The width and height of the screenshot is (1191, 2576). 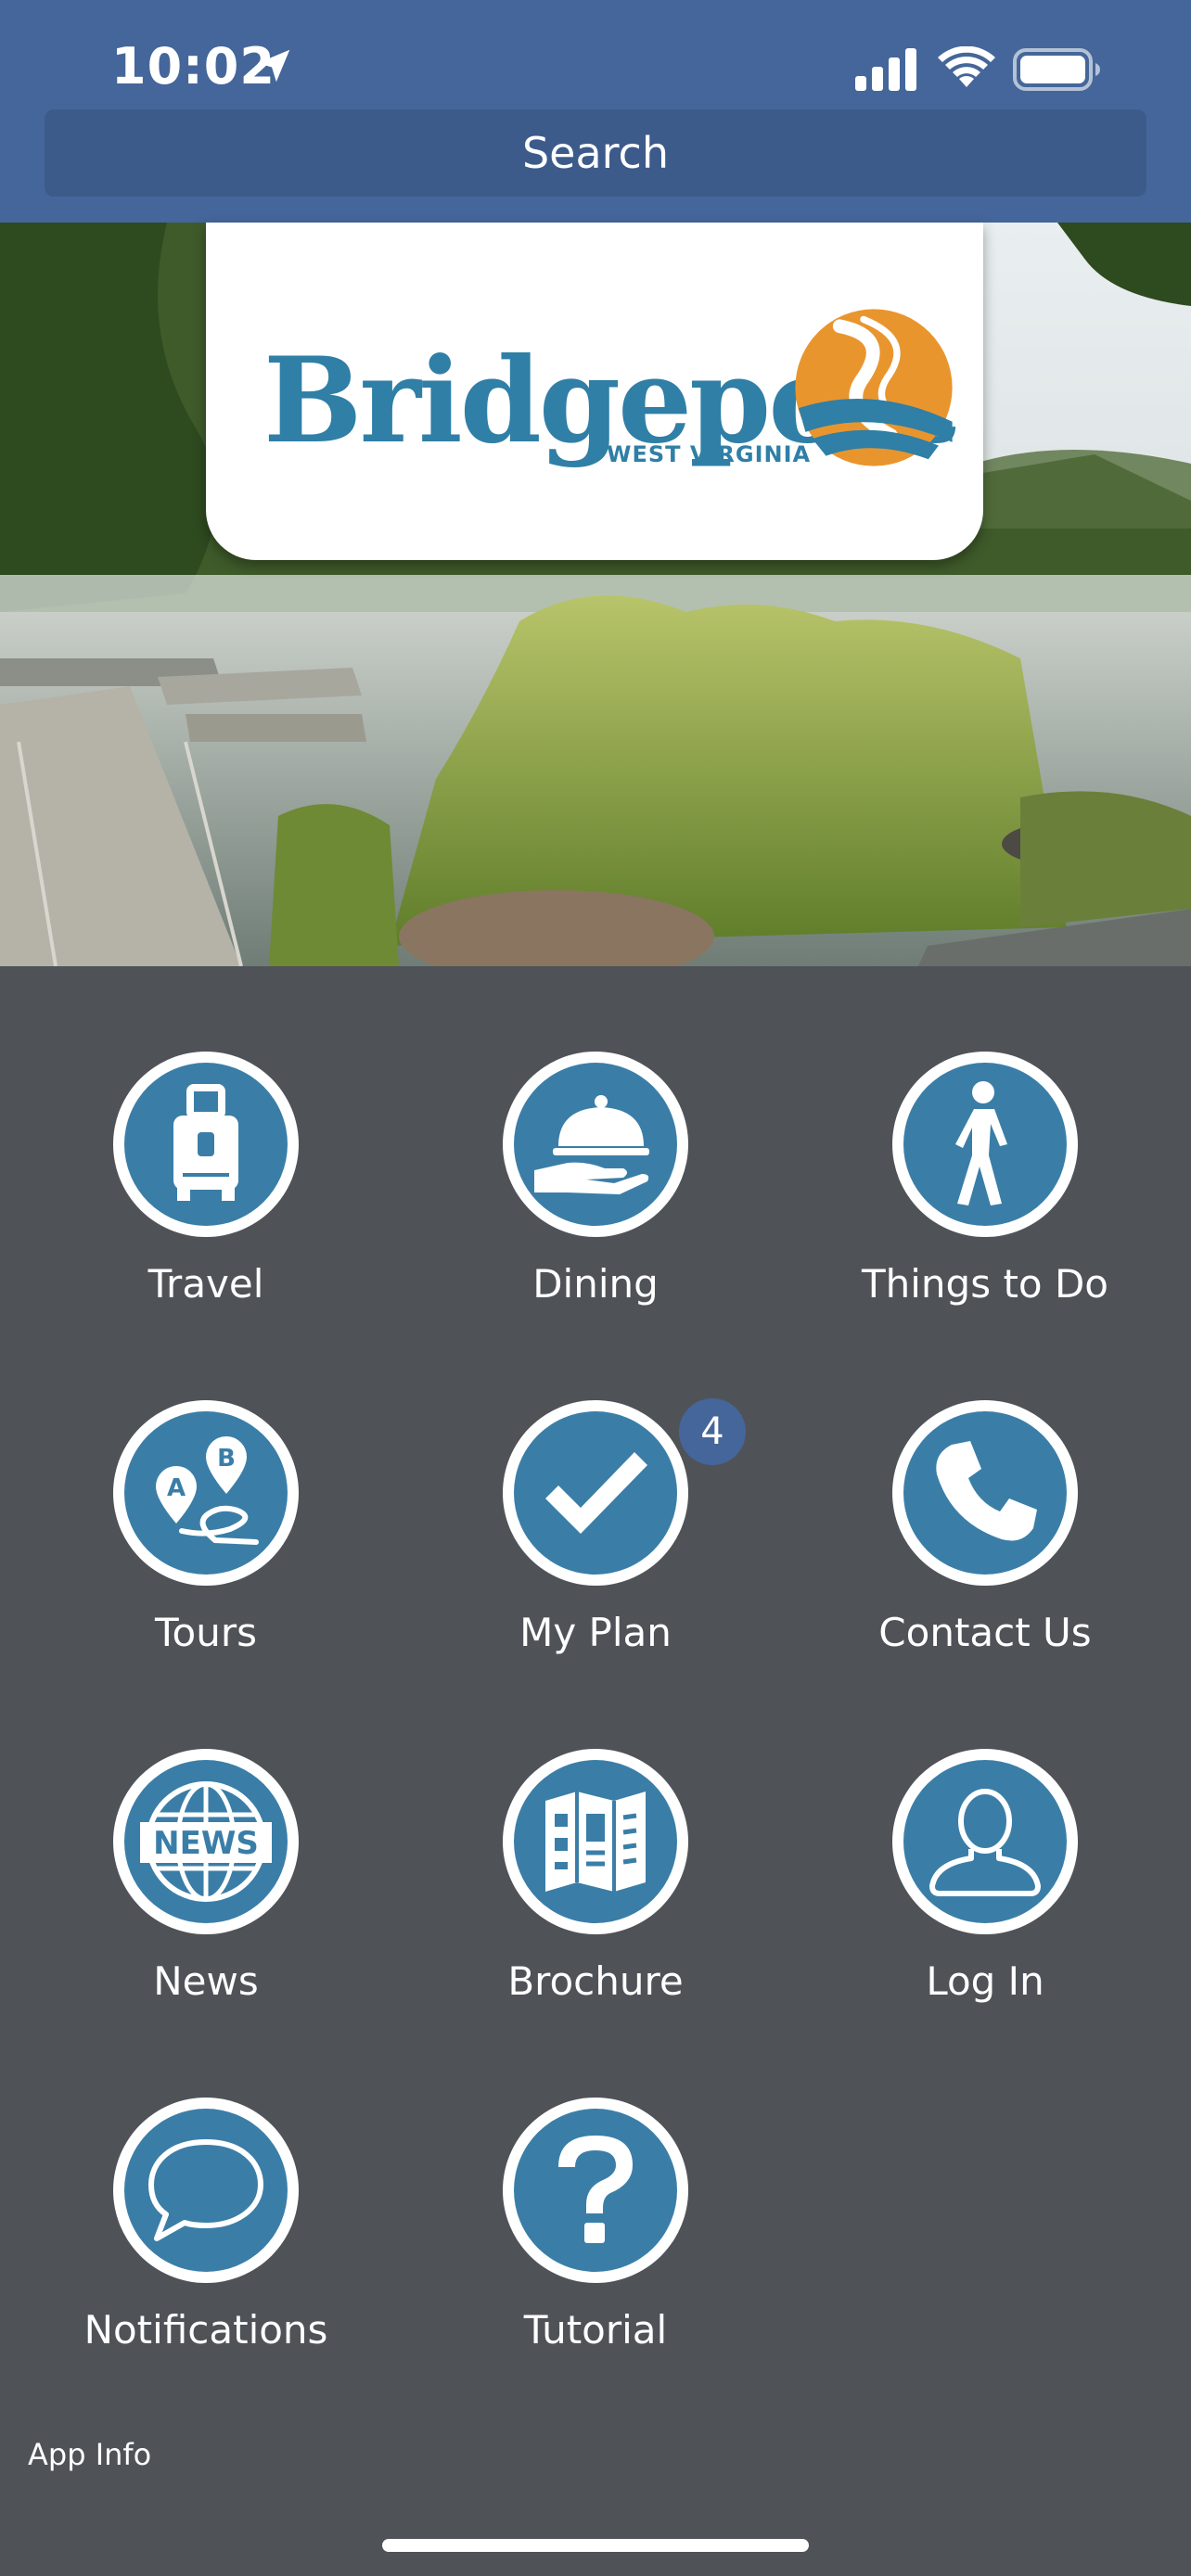 What do you see at coordinates (594, 391) in the screenshot?
I see `bridgeport-logo-card: Bridgeport WEST VIRGINIA` at bounding box center [594, 391].